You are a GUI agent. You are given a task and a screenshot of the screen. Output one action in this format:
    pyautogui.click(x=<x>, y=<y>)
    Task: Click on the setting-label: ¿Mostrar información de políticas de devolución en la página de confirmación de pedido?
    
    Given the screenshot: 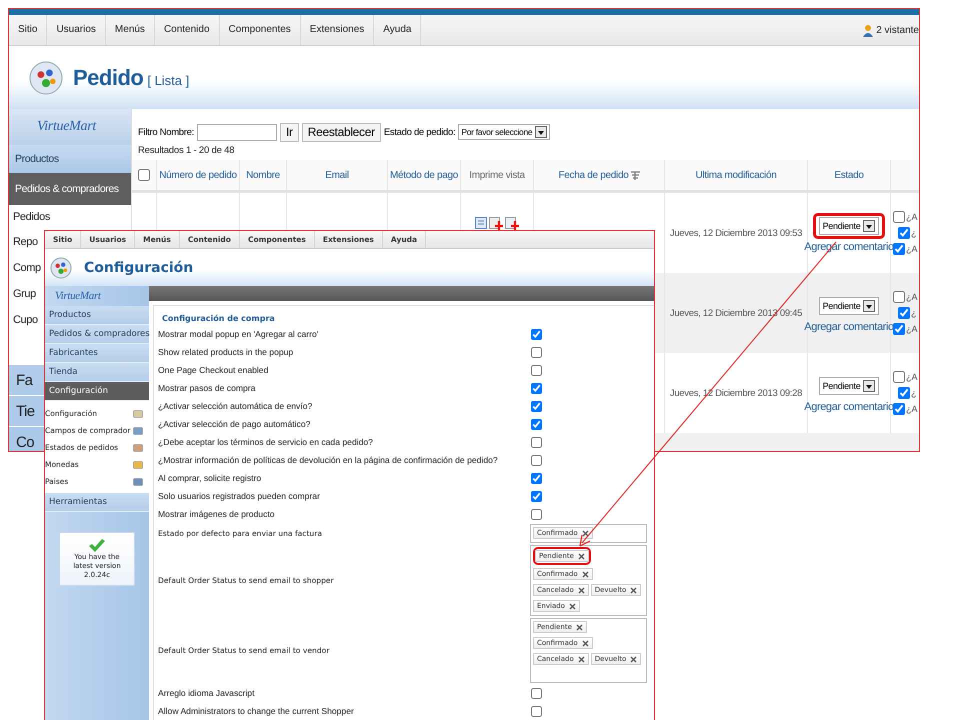 What is the action you would take?
    pyautogui.click(x=328, y=460)
    